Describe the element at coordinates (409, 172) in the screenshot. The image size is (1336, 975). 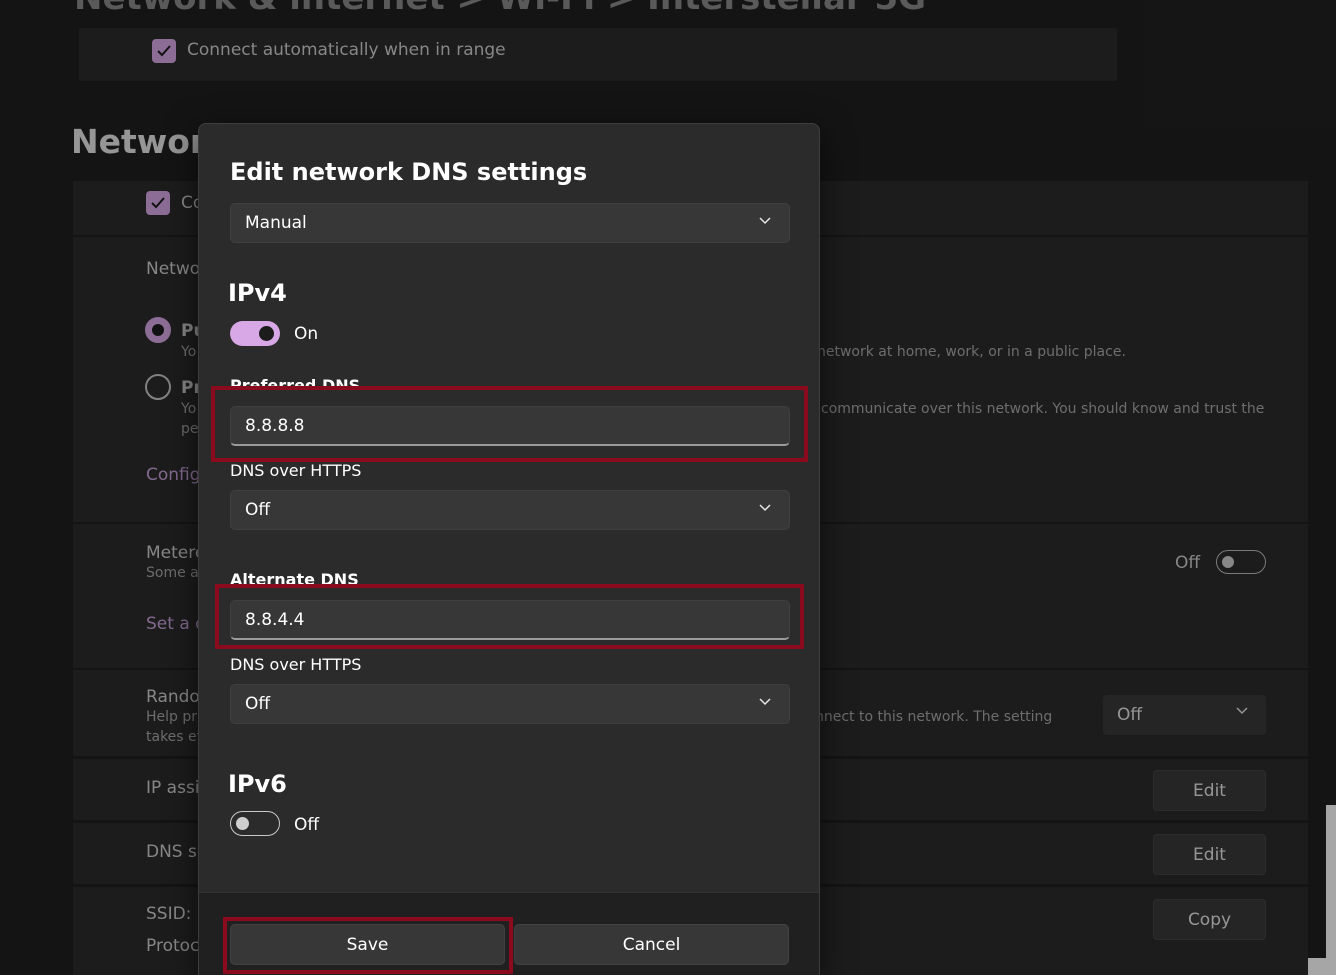
I see `dialog-title: Edit network DNS settings` at that location.